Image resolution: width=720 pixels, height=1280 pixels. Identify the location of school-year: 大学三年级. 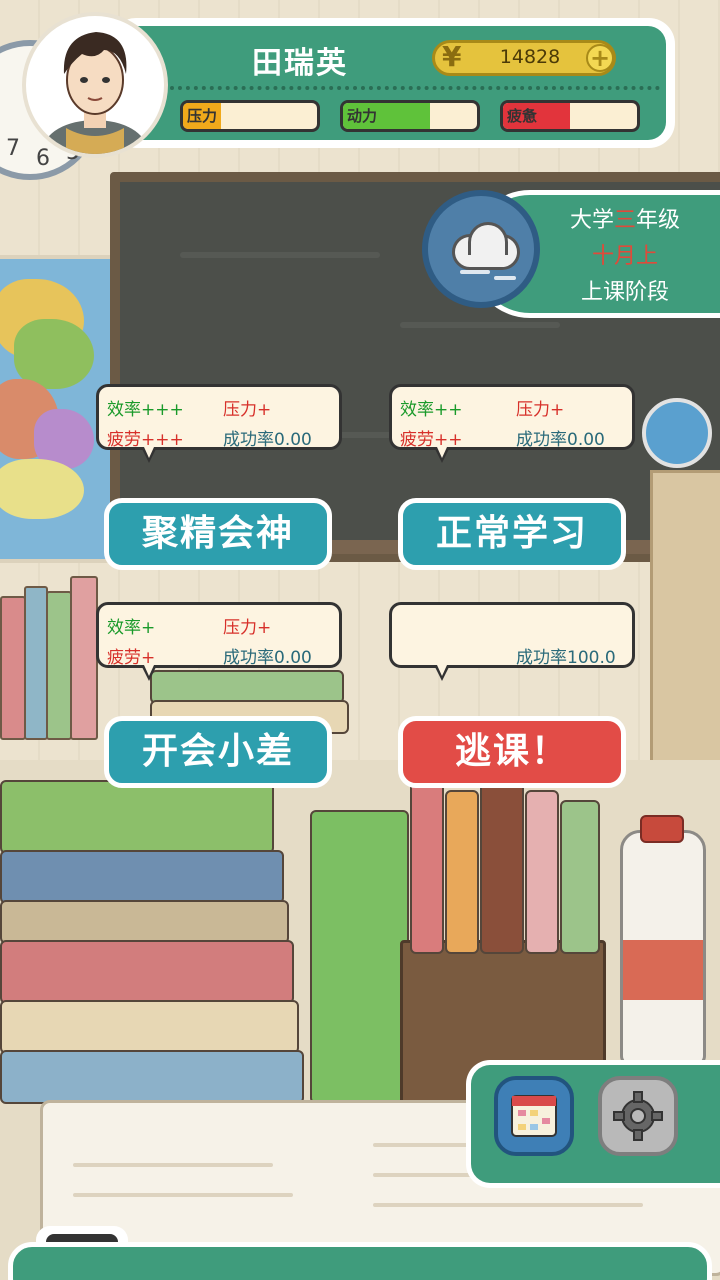
(625, 218).